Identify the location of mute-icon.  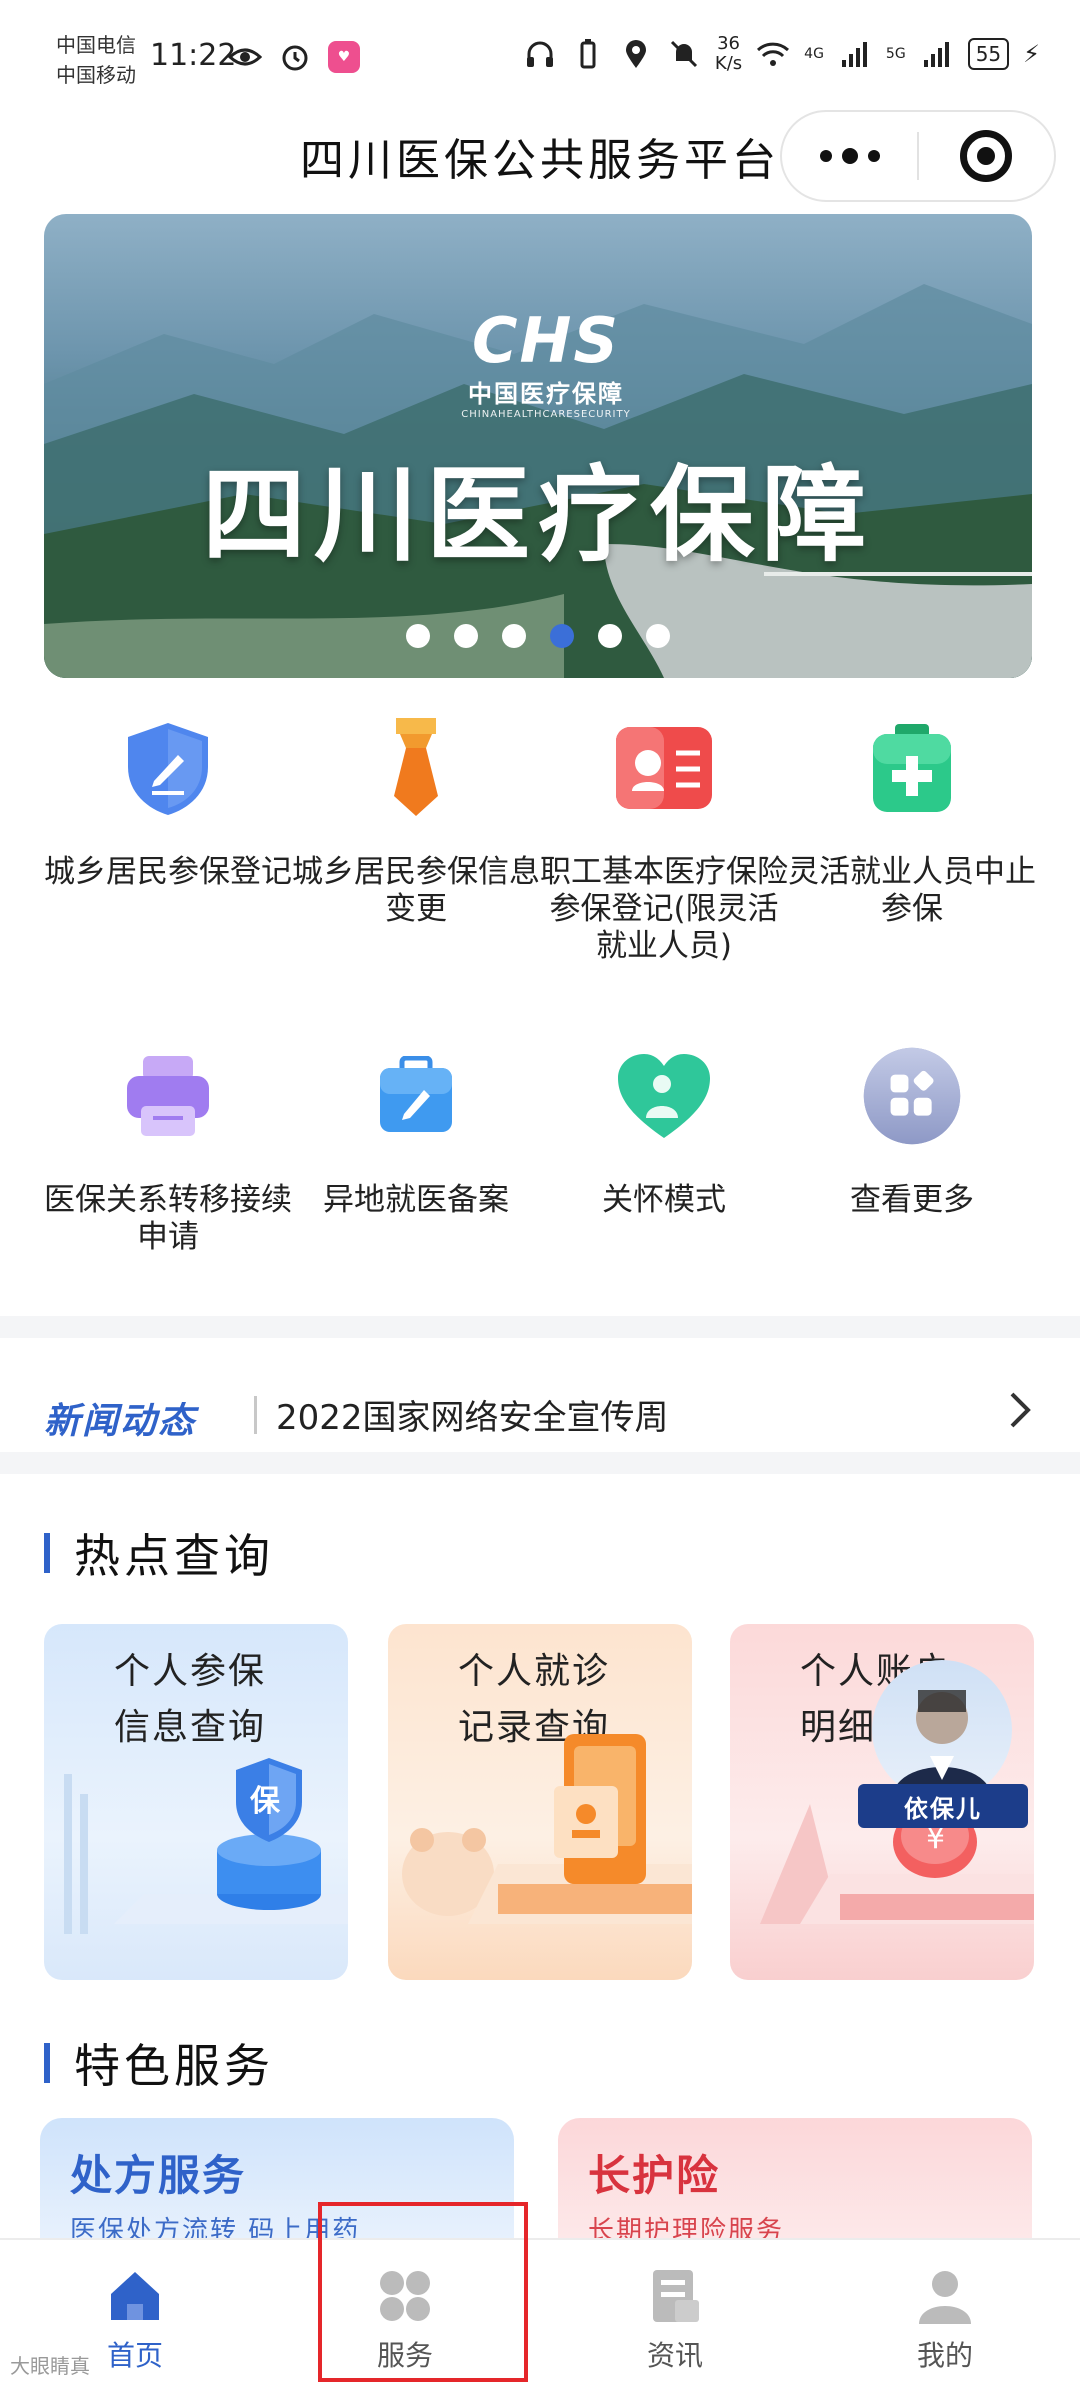
(684, 54).